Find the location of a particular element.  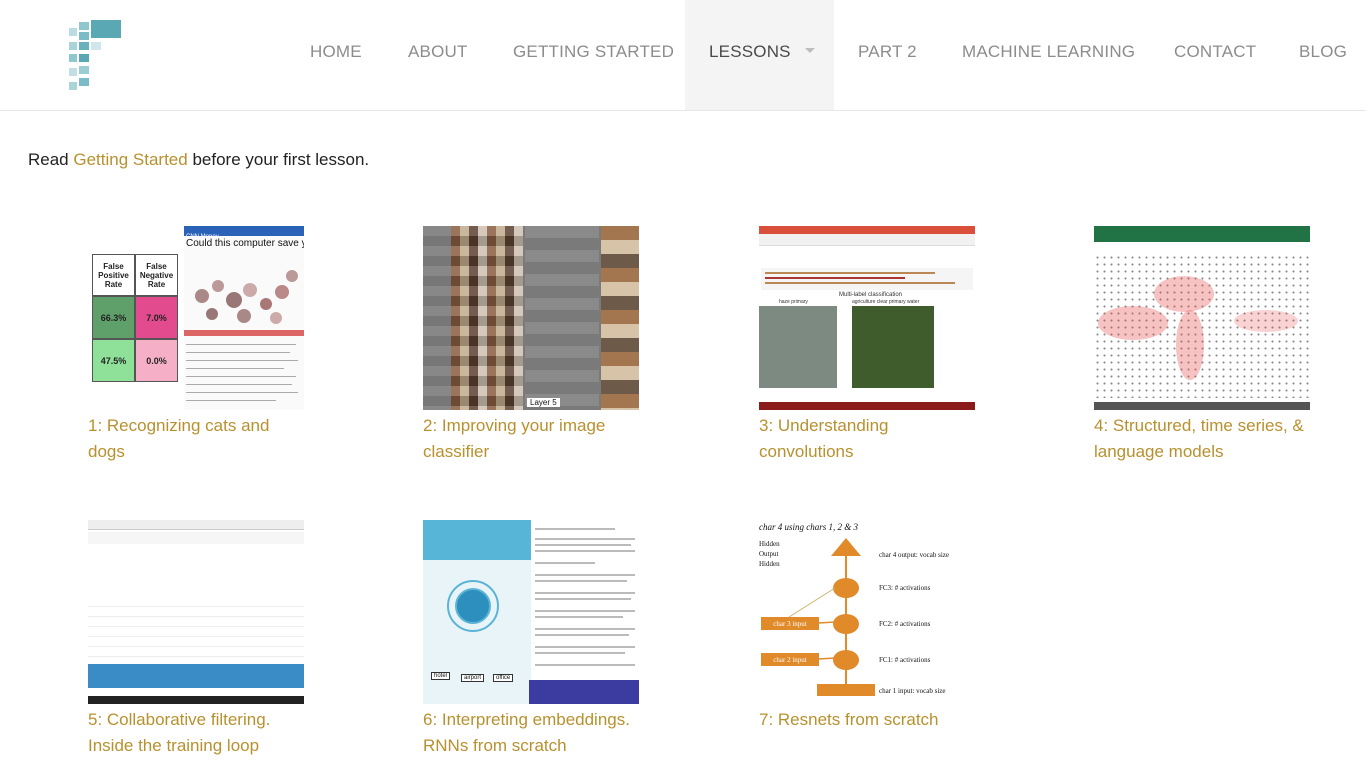

nav-about-label: ABOUT is located at coordinates (438, 51).